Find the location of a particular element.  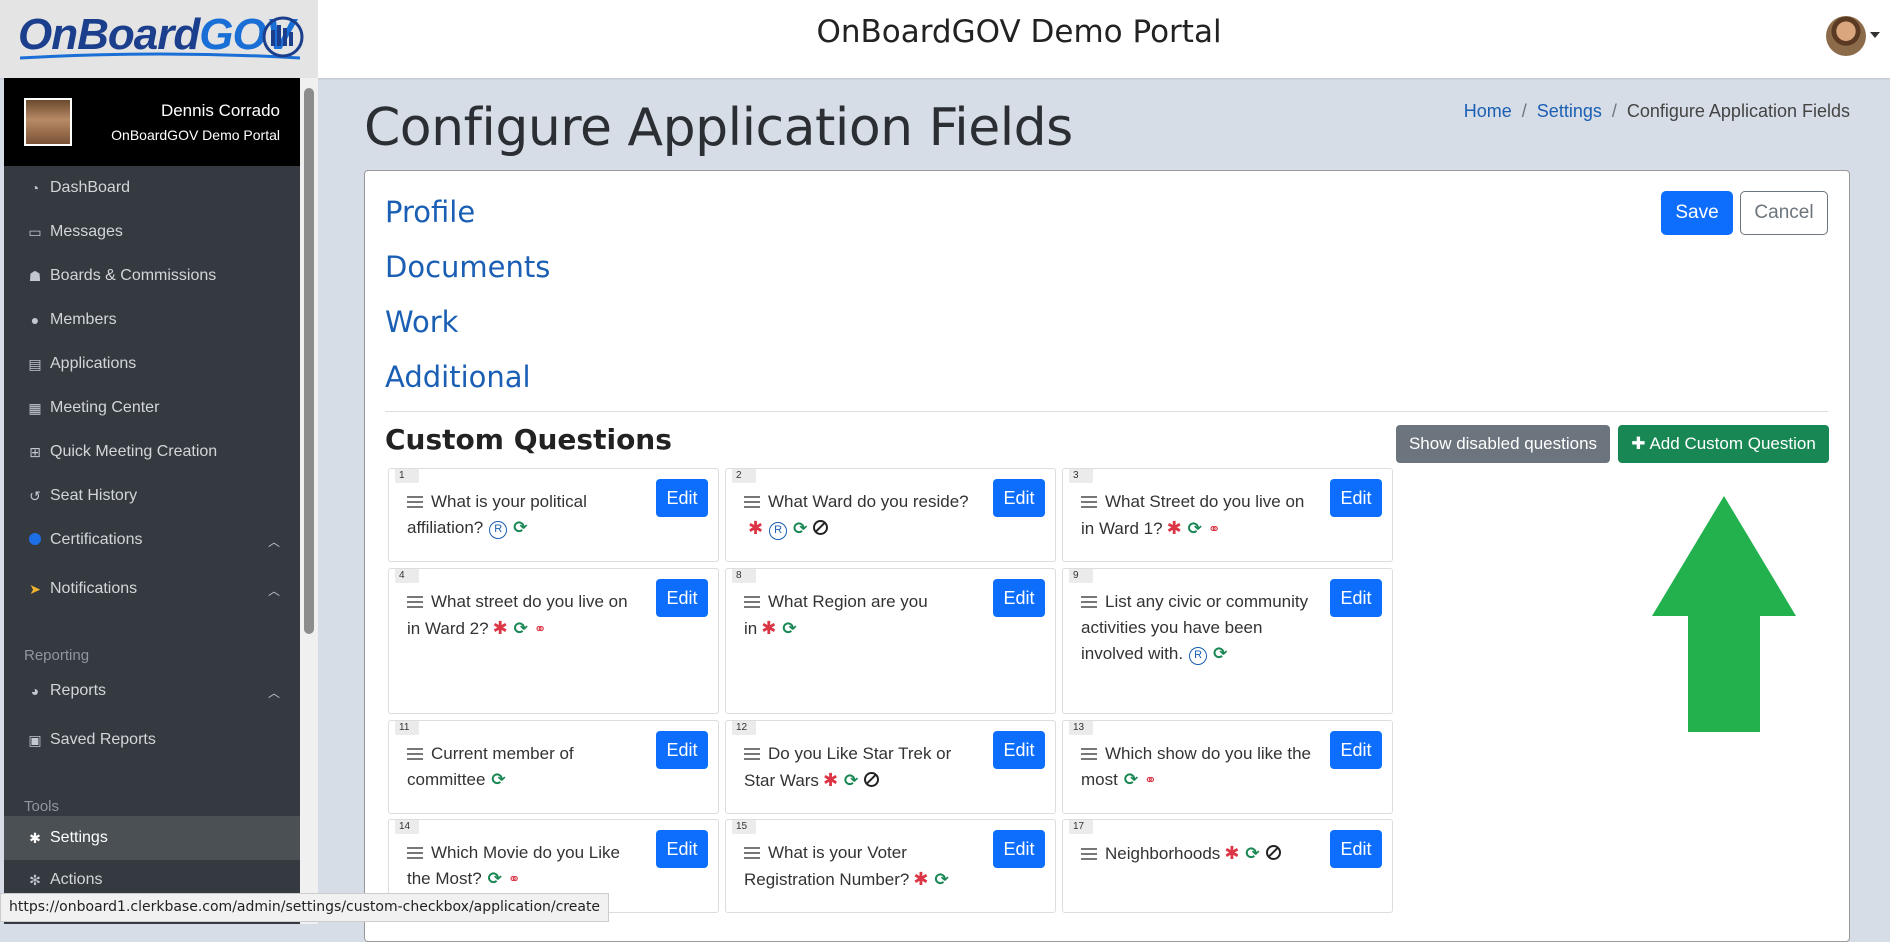

sidebar-item-settings: ✱ Settings is located at coordinates (152, 838).